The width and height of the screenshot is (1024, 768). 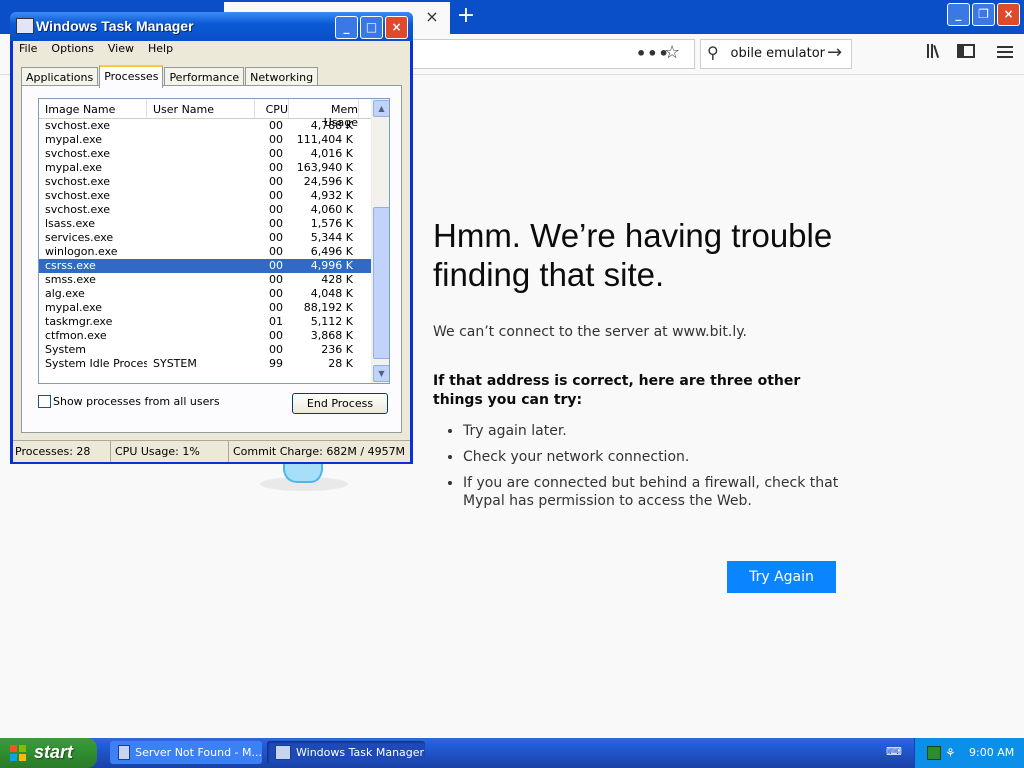 I want to click on table-row: taskmgr.exe 01 5,112 K, so click(x=214, y=322).